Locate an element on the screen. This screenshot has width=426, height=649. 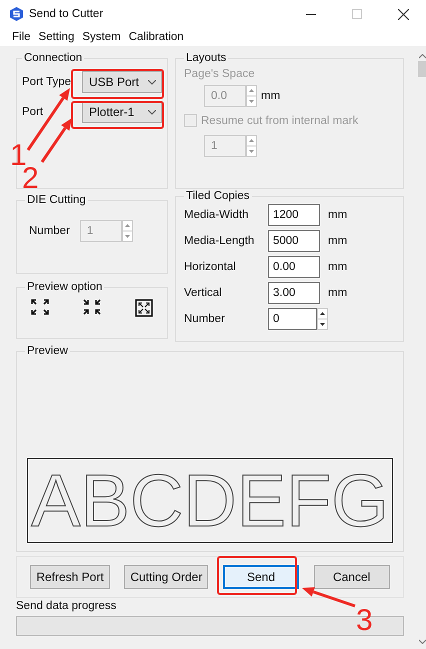
scrollbar-thumb is located at coordinates (422, 69).